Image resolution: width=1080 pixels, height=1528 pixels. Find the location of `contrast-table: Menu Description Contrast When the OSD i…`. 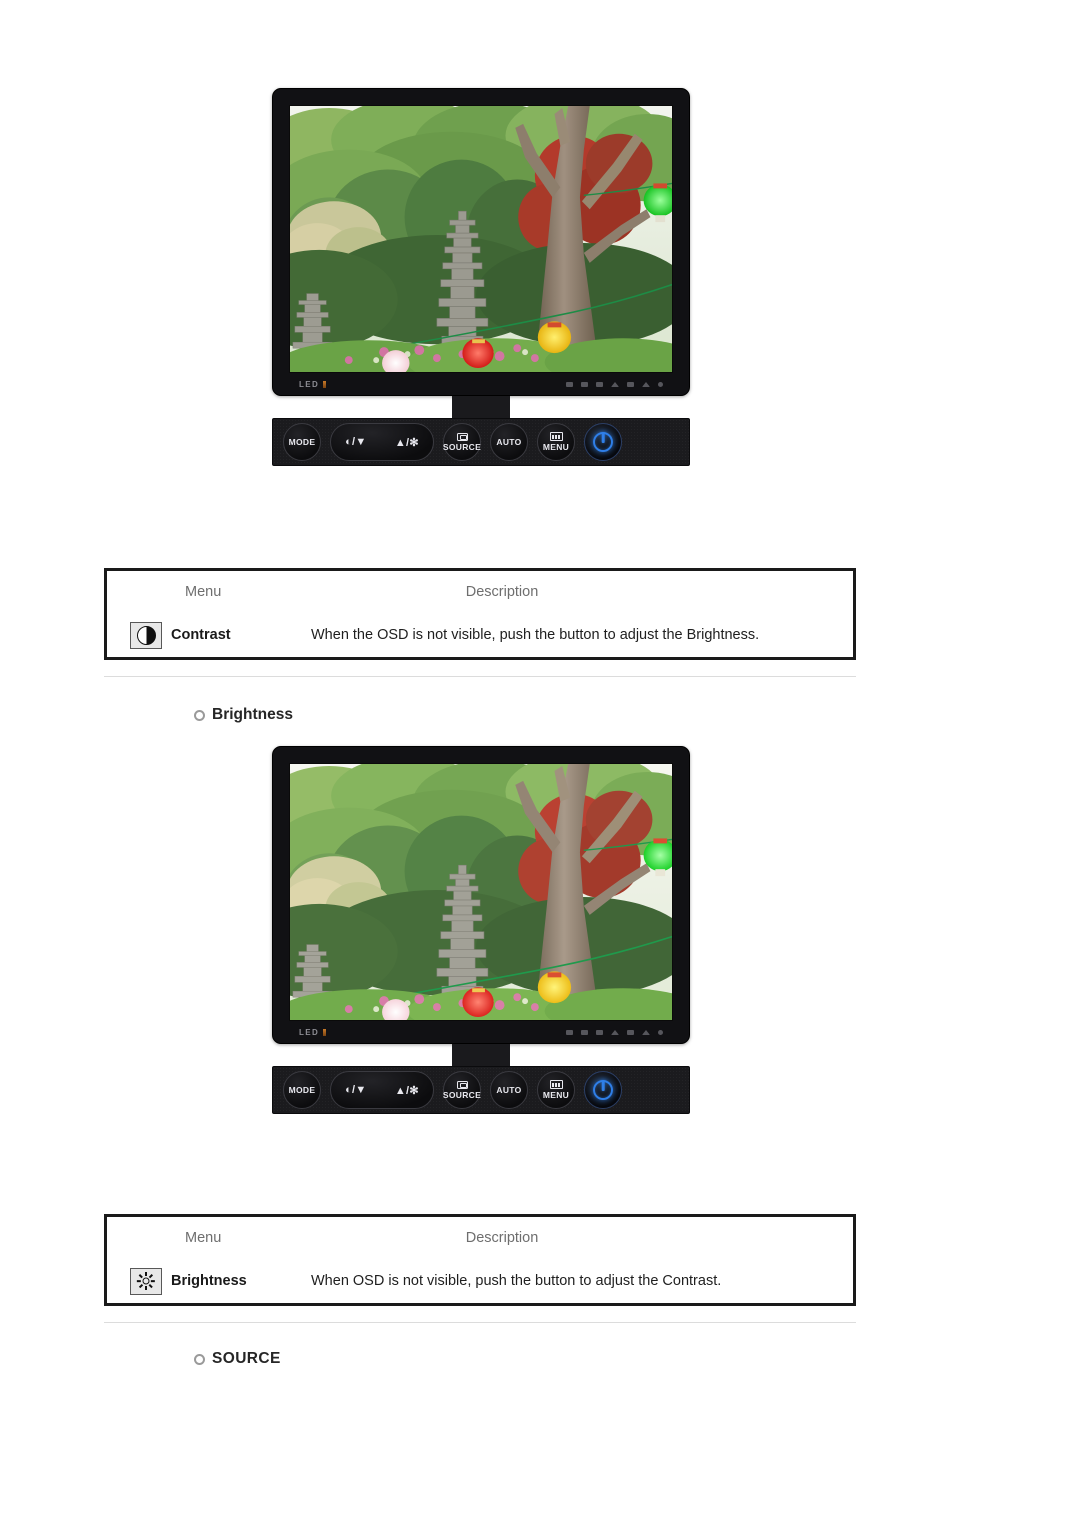

contrast-table: Menu Description Contrast When the OSD i… is located at coordinates (480, 614).